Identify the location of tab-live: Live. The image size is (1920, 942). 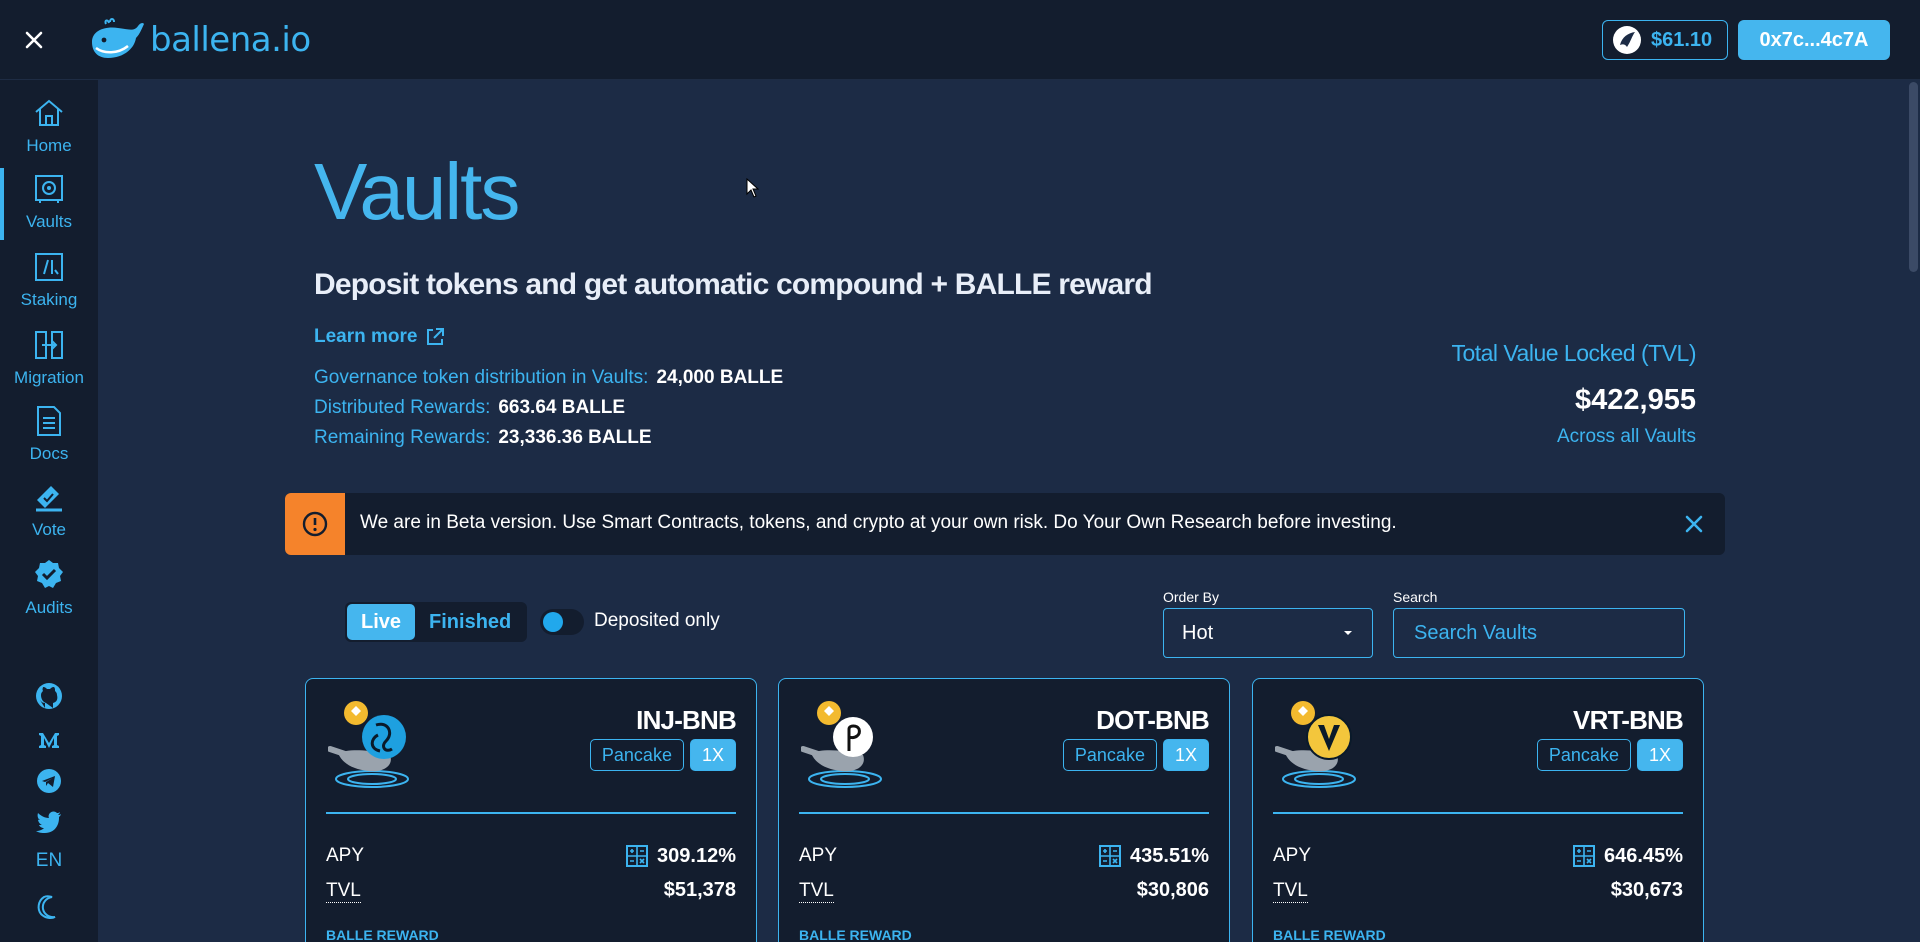
(381, 622).